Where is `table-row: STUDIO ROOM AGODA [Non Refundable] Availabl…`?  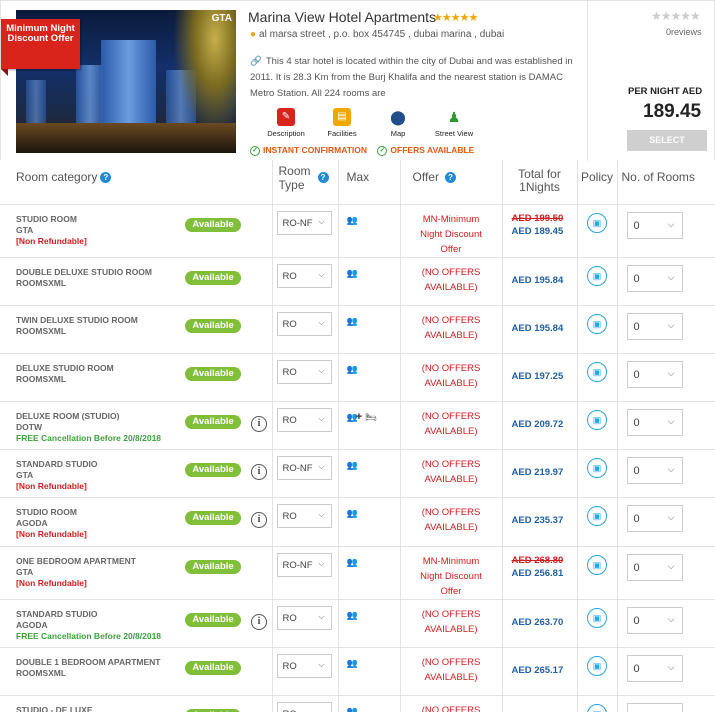
table-row: STUDIO ROOM AGODA [Non Refundable] Availabl… is located at coordinates (357, 522).